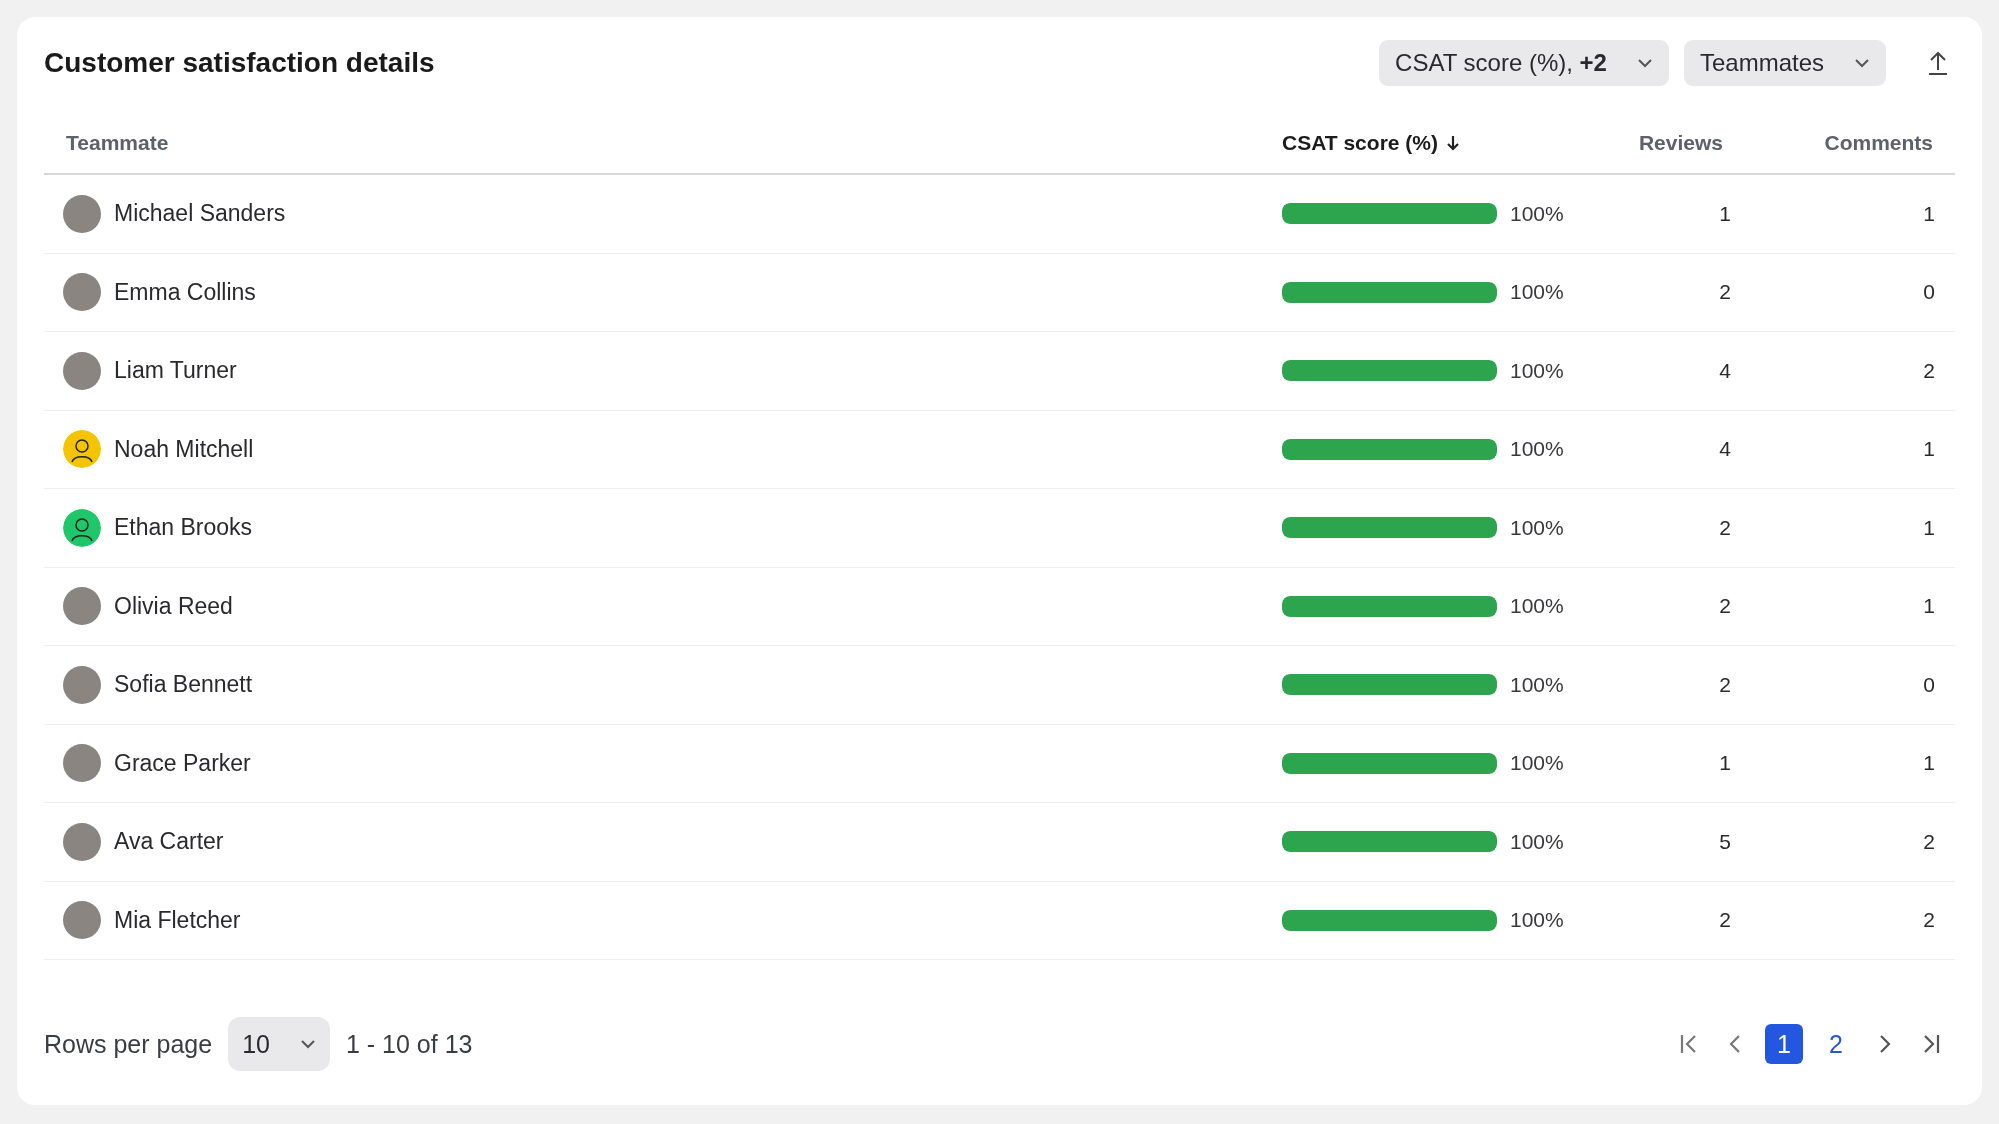  I want to click on column-header: Comments, so click(1878, 143).